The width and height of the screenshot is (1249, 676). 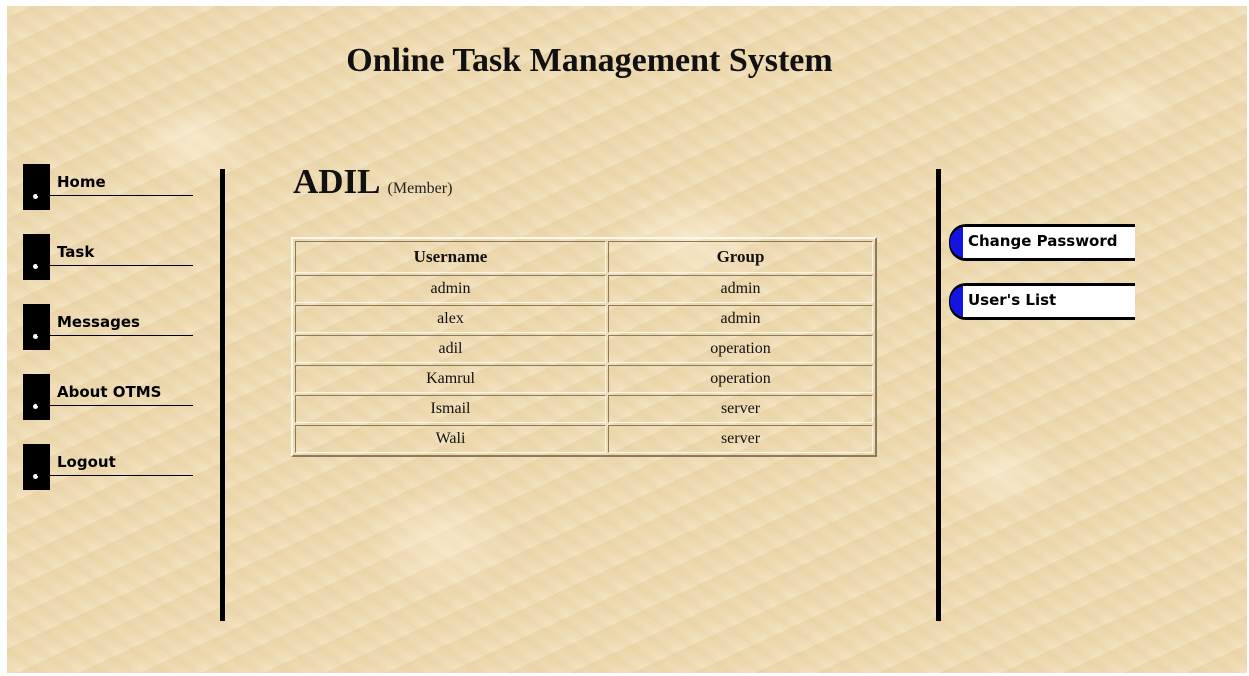 I want to click on nav-label-messages: Messages, so click(x=98, y=322).